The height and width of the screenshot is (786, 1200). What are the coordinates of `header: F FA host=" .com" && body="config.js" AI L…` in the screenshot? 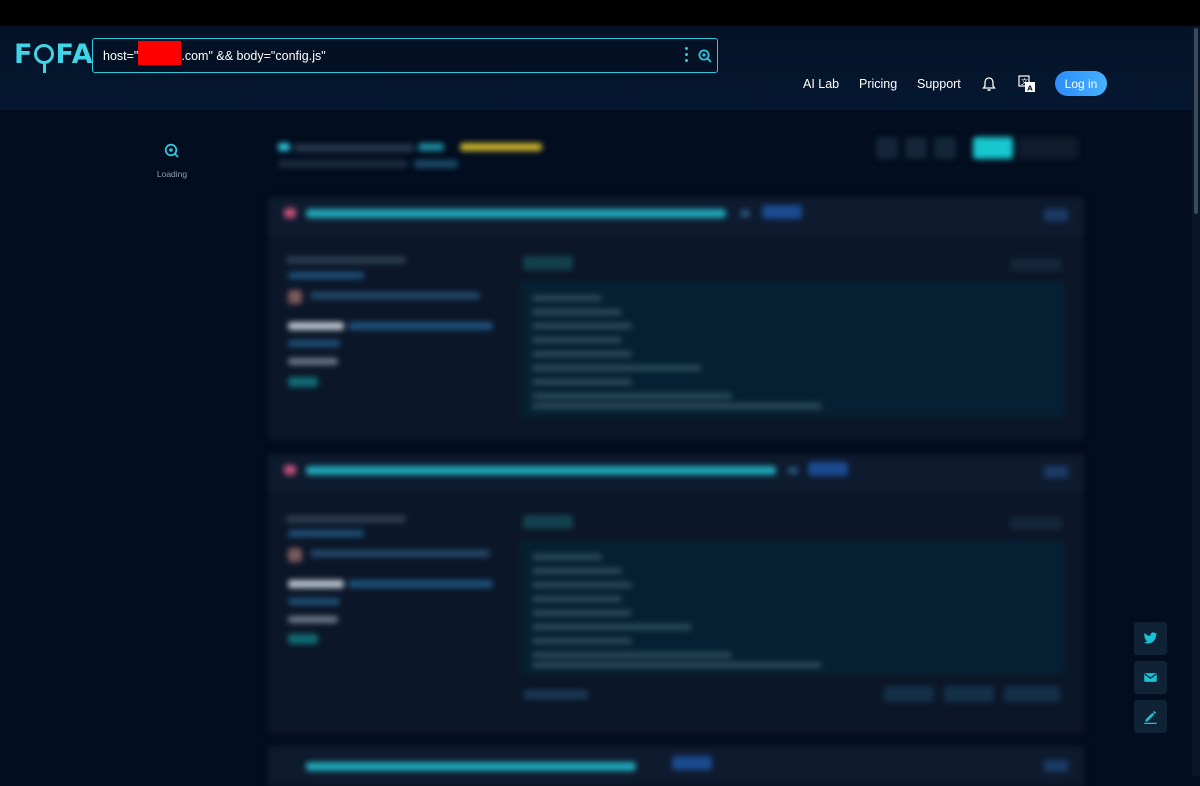 It's located at (600, 68).